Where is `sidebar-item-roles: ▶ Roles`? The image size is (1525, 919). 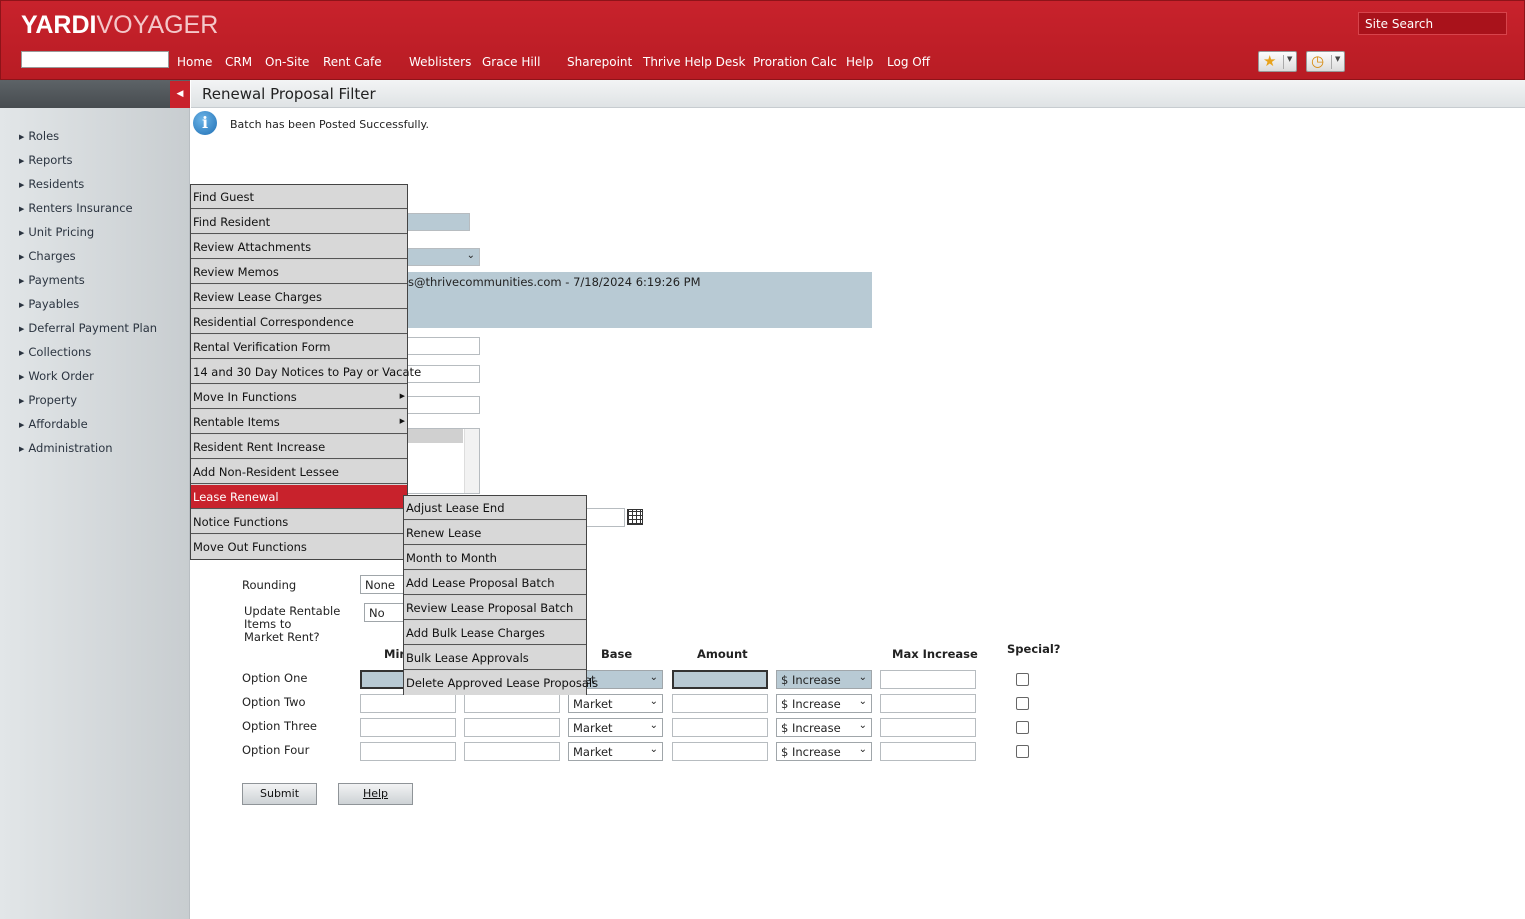 sidebar-item-roles: ▶ Roles is located at coordinates (39, 136).